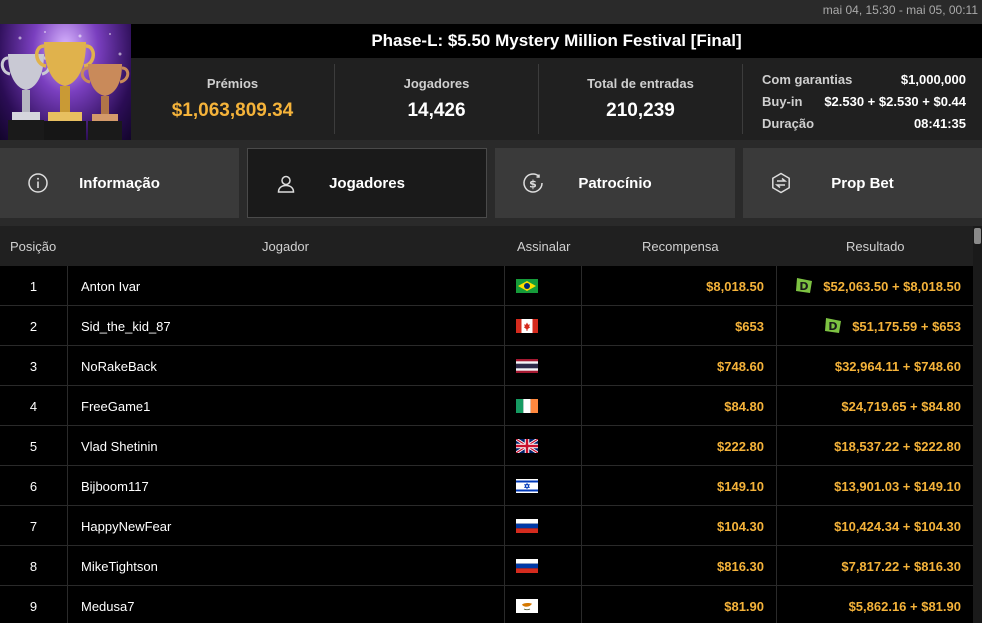 The width and height of the screenshot is (982, 623). I want to click on tab-prop-bet: Prop Bet, so click(862, 183).